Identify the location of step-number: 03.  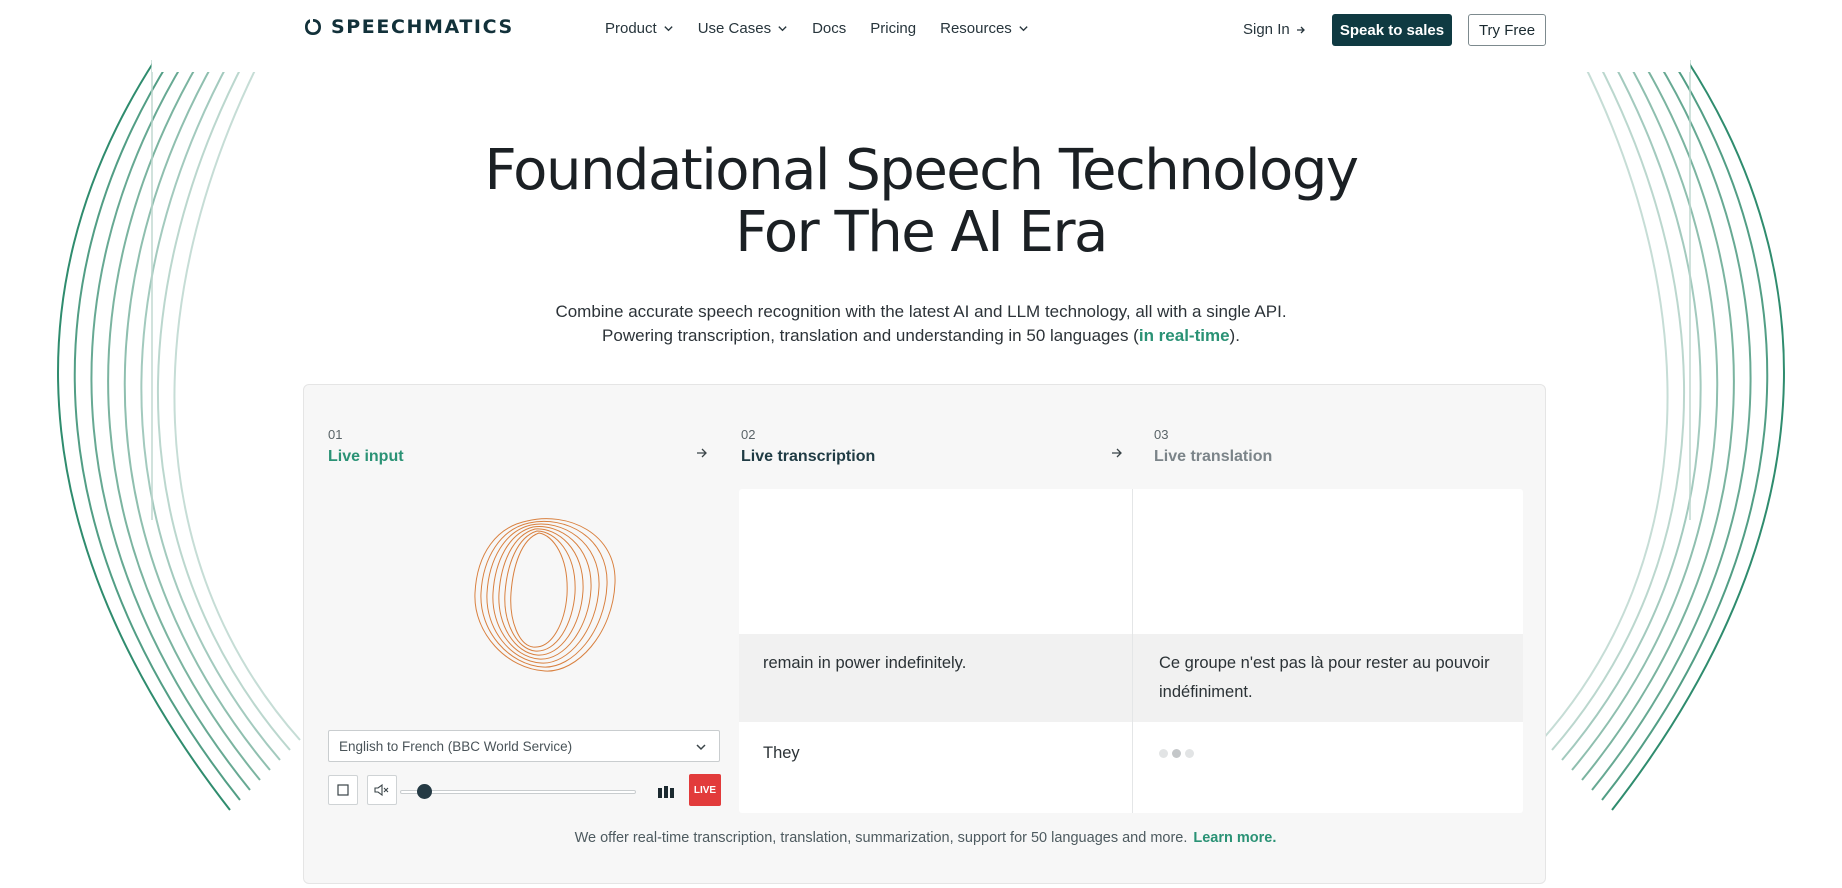
(1161, 434).